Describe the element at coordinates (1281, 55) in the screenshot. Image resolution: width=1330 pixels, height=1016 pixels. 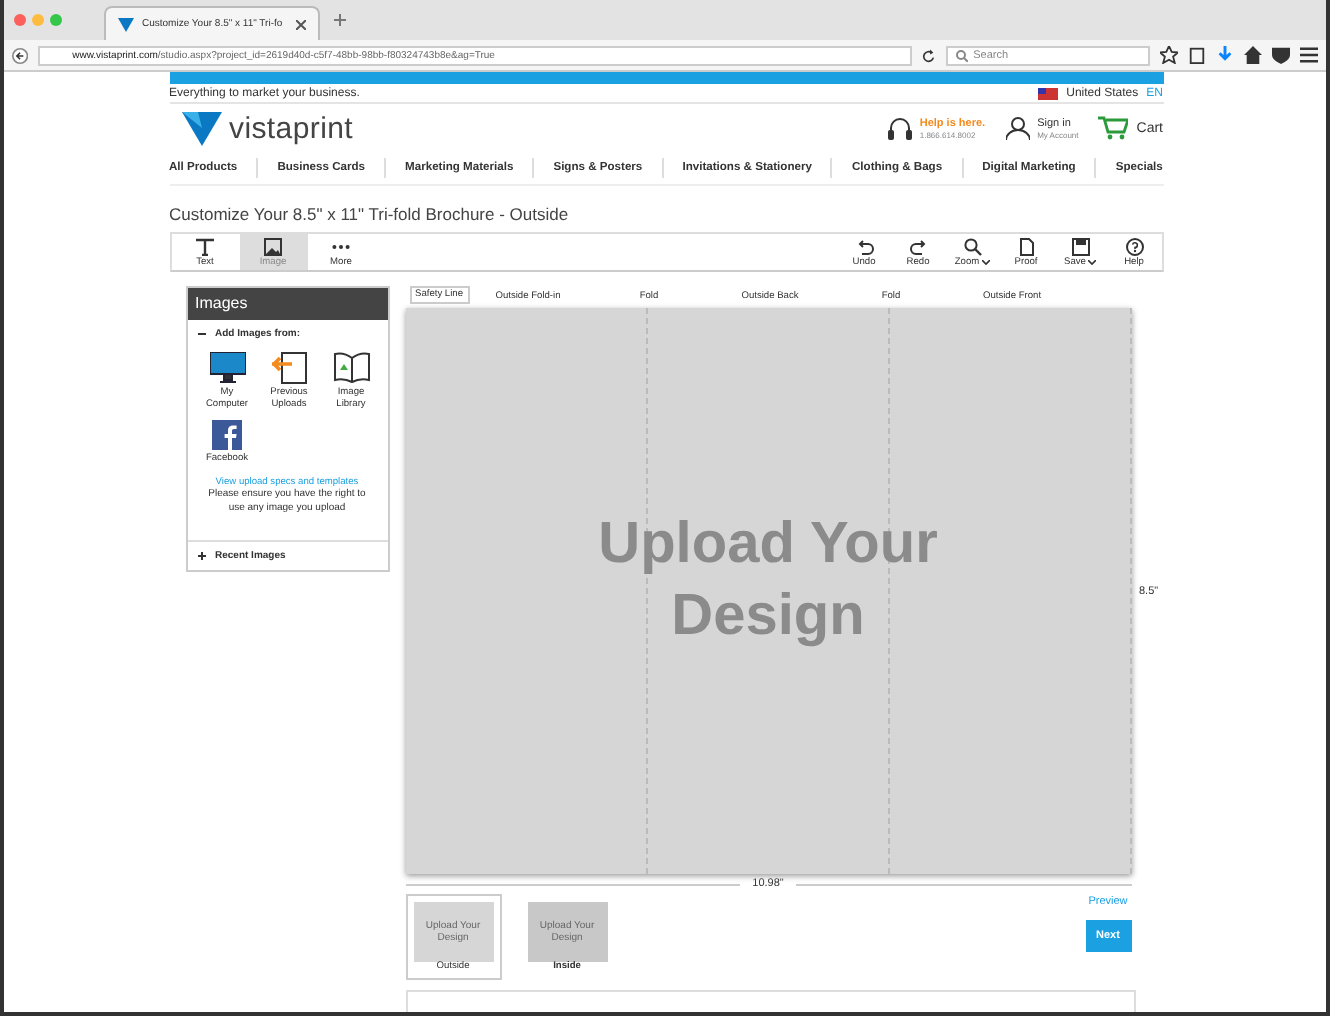
I see `shield-icon` at that location.